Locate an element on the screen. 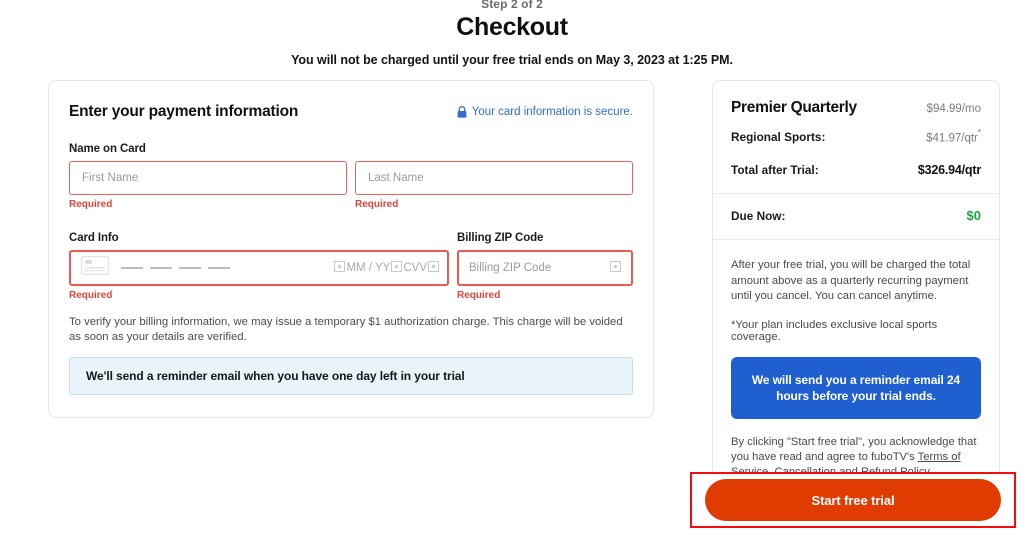 This screenshot has width=1024, height=544. card-zip-error-row: Required Required is located at coordinates (351, 293).